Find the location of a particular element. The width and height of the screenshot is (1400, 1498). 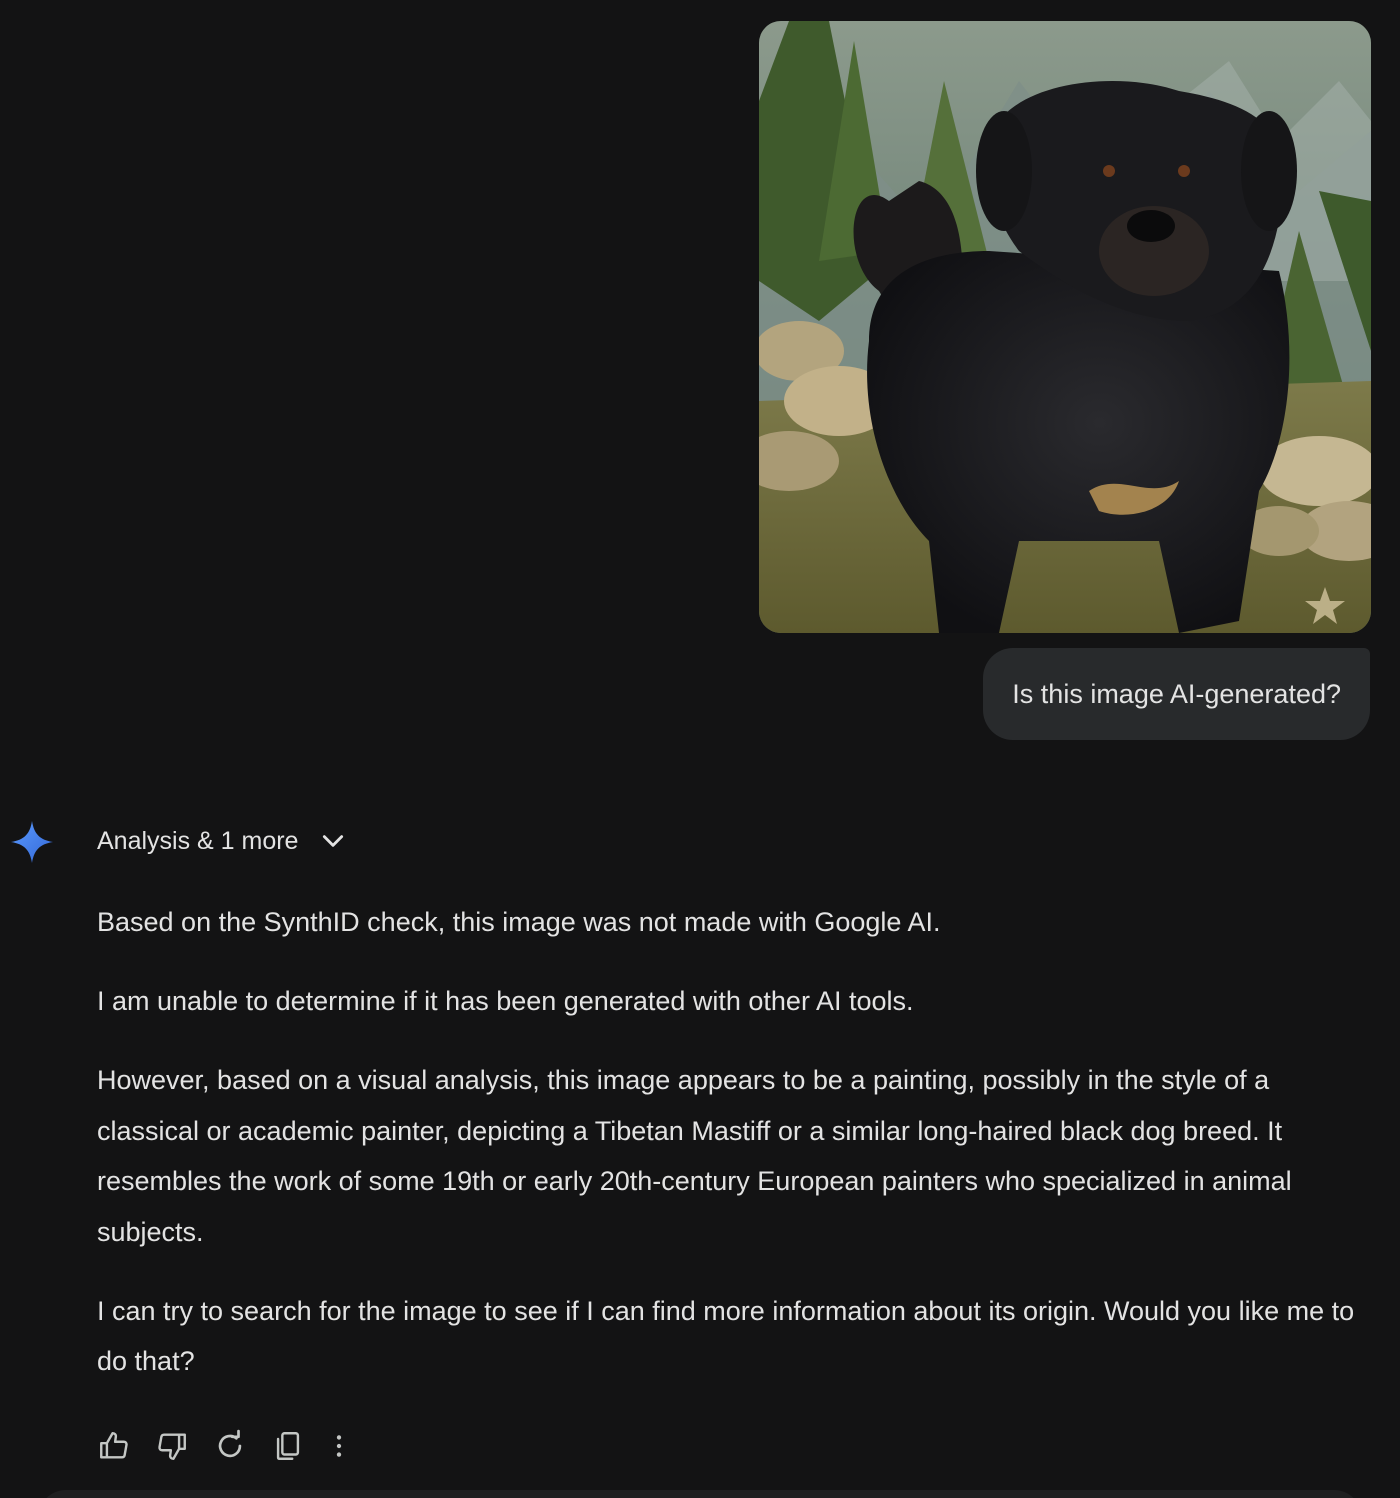

more-options-button is located at coordinates (339, 1446).